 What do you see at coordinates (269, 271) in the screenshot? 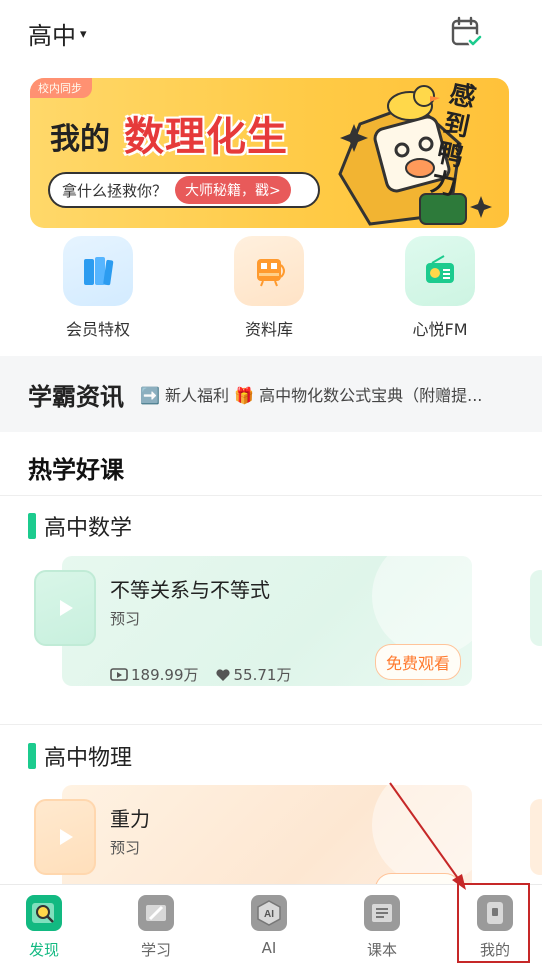
I see `tram-icon` at bounding box center [269, 271].